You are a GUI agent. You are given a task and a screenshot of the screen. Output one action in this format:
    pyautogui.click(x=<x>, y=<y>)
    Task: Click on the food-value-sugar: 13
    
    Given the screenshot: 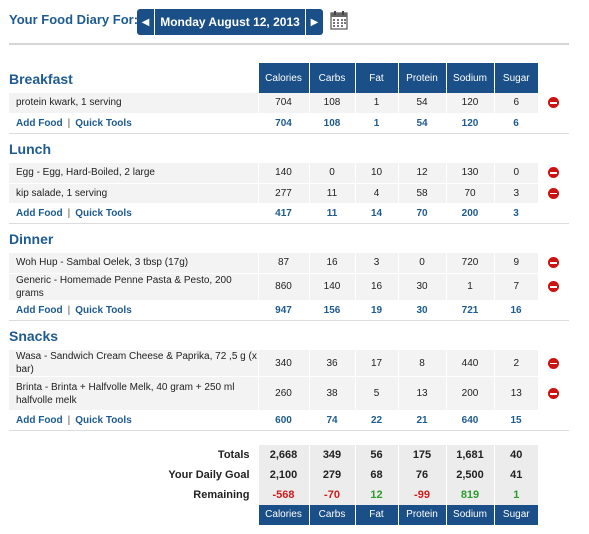 What is the action you would take?
    pyautogui.click(x=515, y=393)
    